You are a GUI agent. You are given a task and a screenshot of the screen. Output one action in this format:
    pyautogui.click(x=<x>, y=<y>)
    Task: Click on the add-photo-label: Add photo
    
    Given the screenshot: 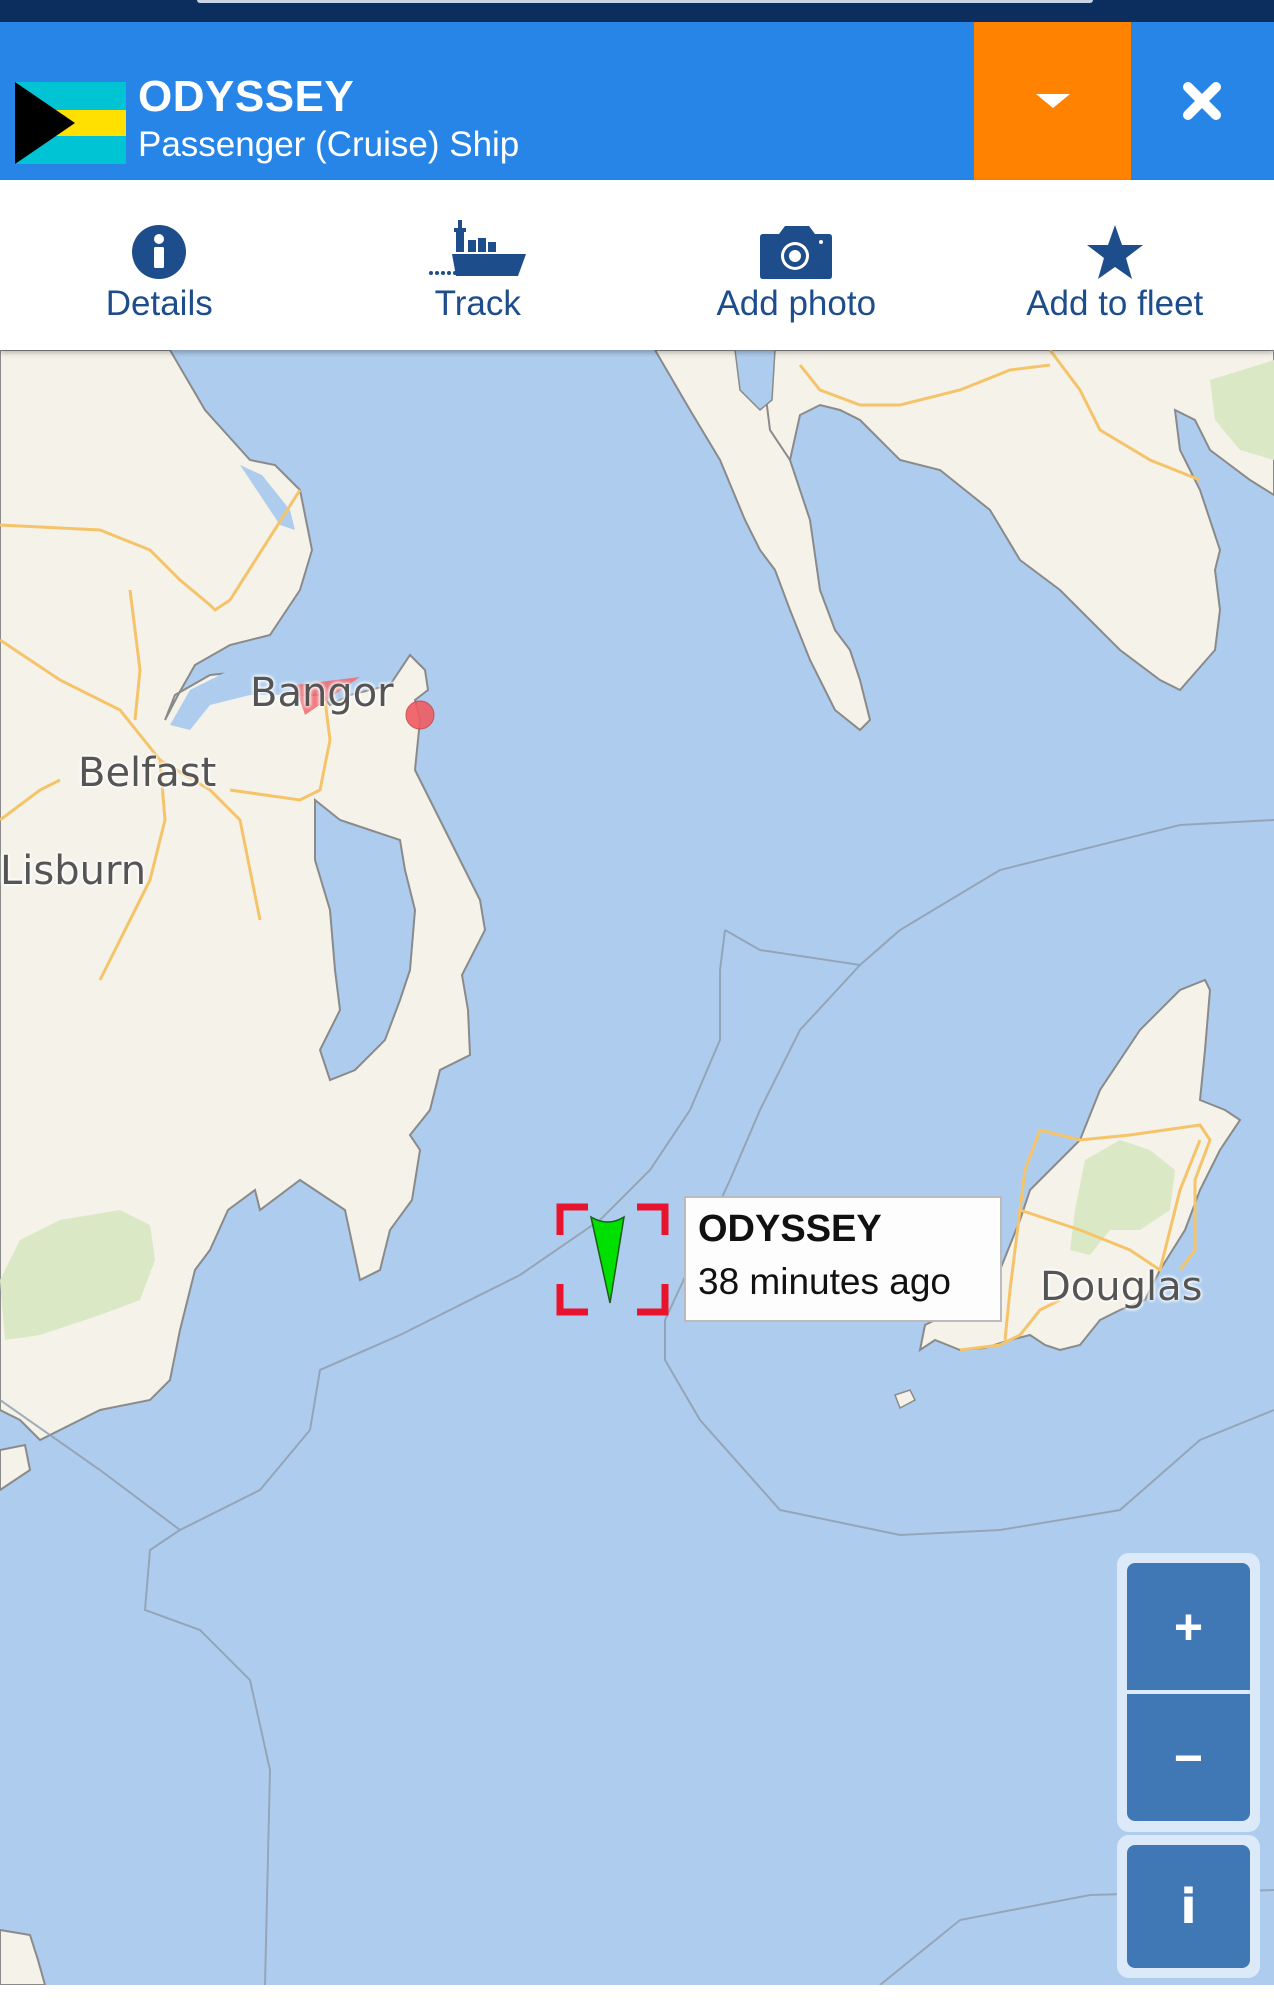 What is the action you would take?
    pyautogui.click(x=796, y=303)
    